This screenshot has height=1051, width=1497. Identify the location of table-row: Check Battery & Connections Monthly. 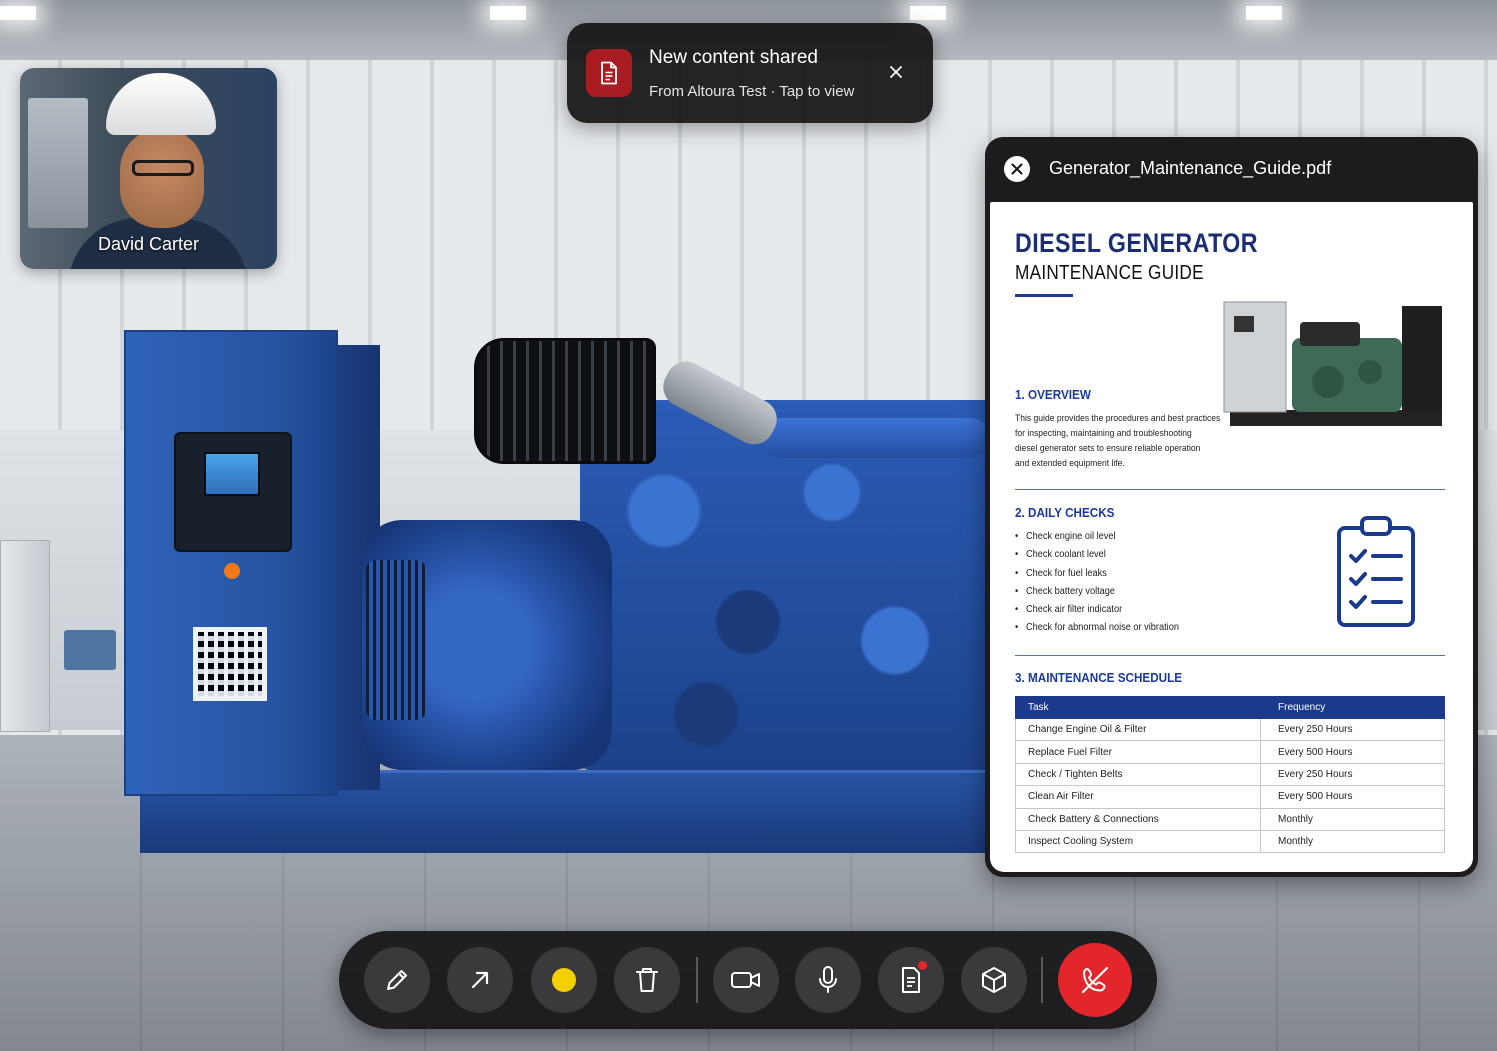
(1230, 819).